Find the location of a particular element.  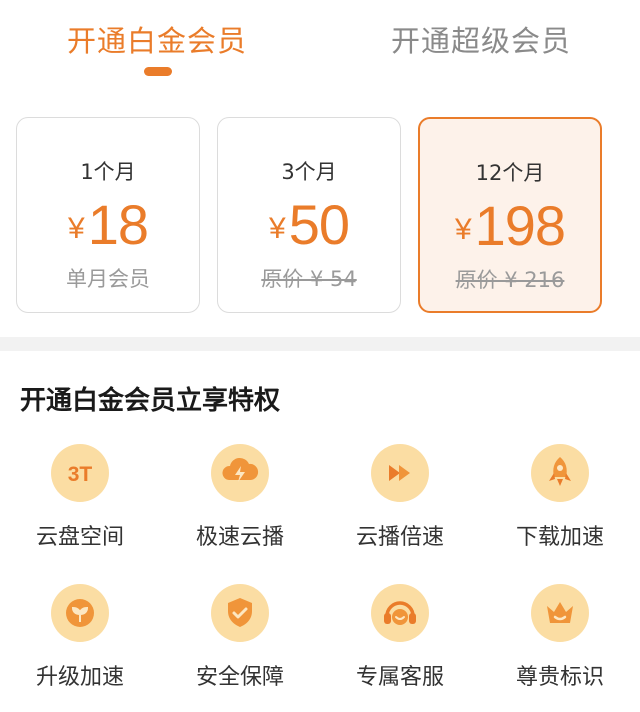

original-price: 原价 ¥ 54 is located at coordinates (309, 279).